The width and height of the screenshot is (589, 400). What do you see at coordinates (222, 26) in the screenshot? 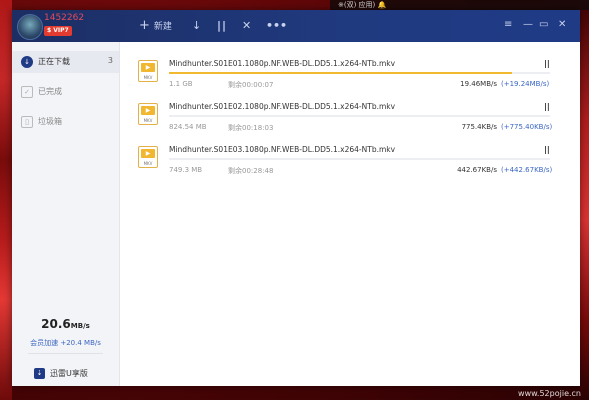
I see `pause-all-icon: ||` at bounding box center [222, 26].